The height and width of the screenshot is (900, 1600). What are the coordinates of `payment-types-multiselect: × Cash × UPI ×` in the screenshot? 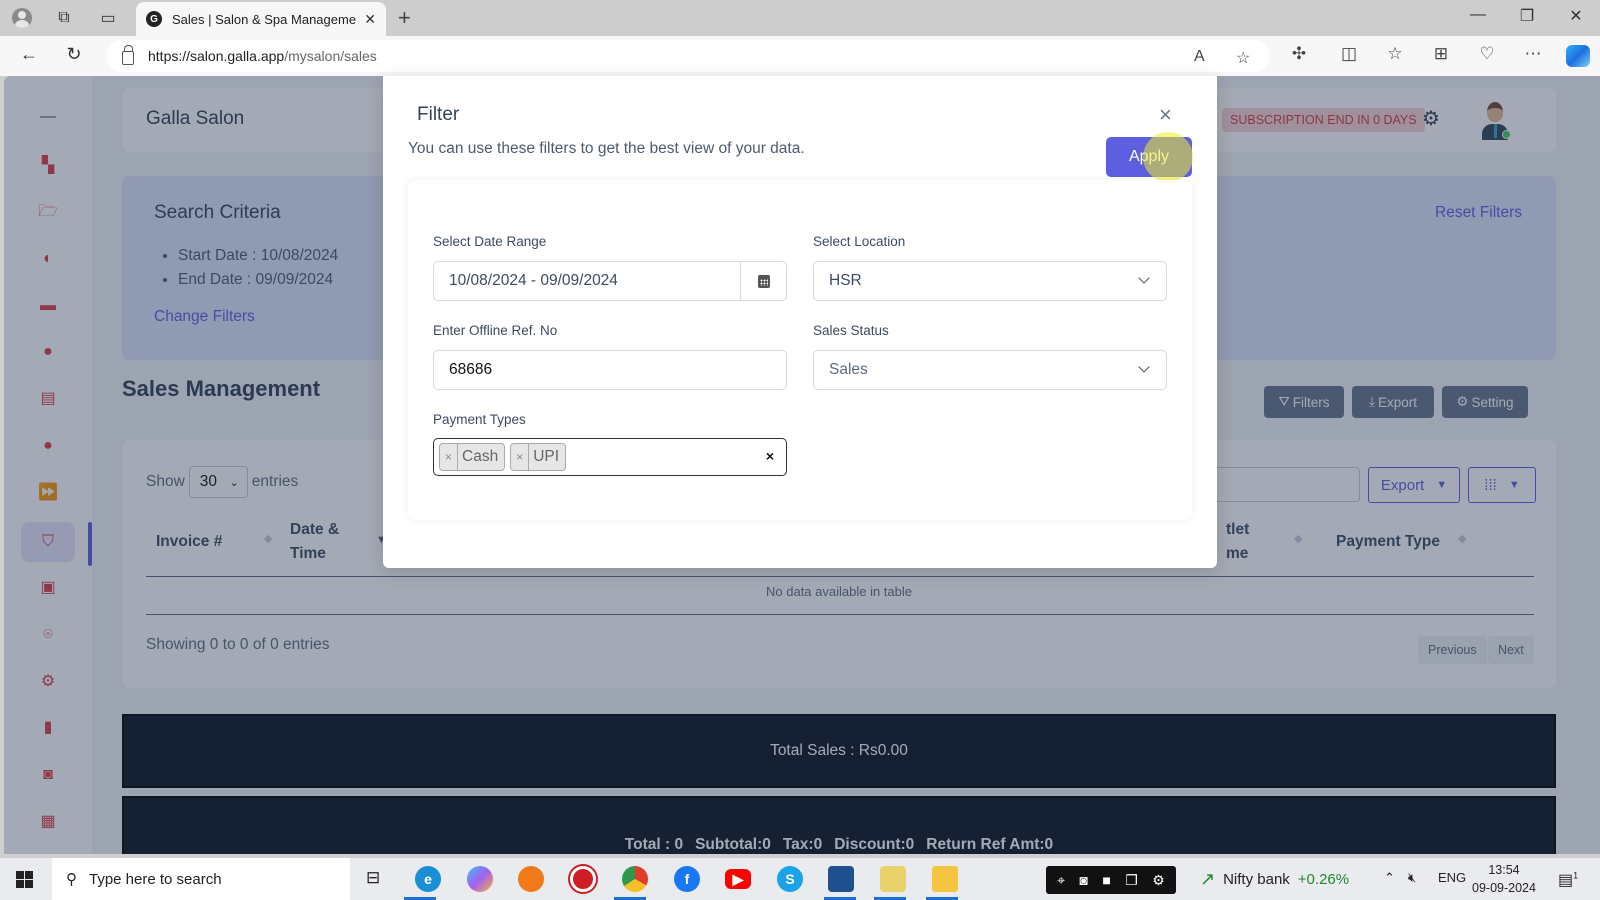 It's located at (610, 457).